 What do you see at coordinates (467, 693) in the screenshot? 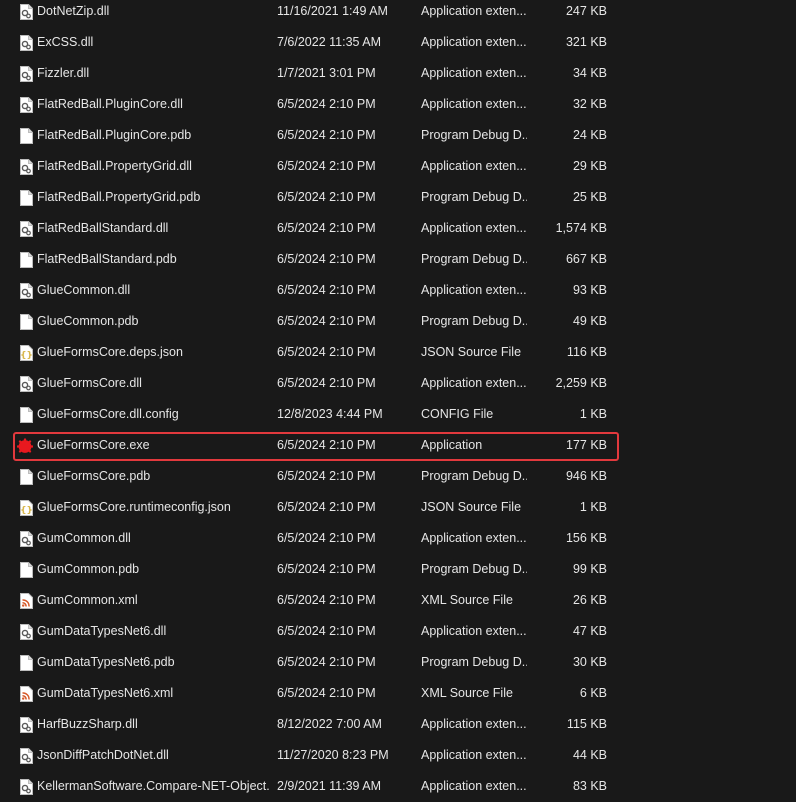
I see `file-type: XML Source File` at bounding box center [467, 693].